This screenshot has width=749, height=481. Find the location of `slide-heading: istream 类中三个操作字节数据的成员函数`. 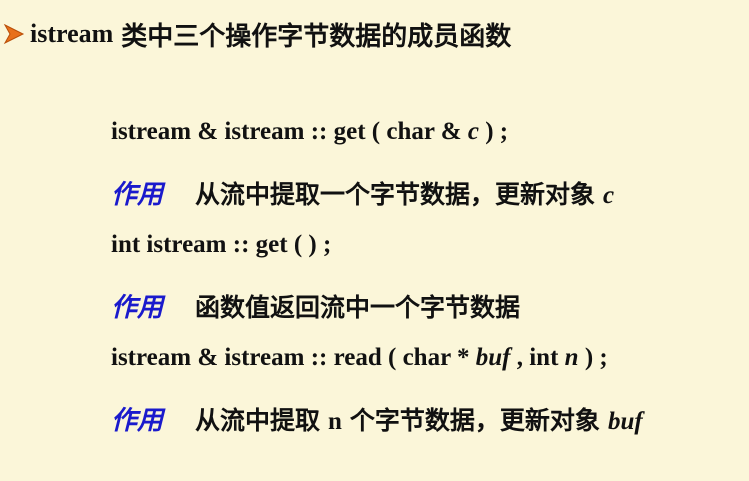

slide-heading: istream 类中三个操作字节数据的成员函数 is located at coordinates (255, 34).